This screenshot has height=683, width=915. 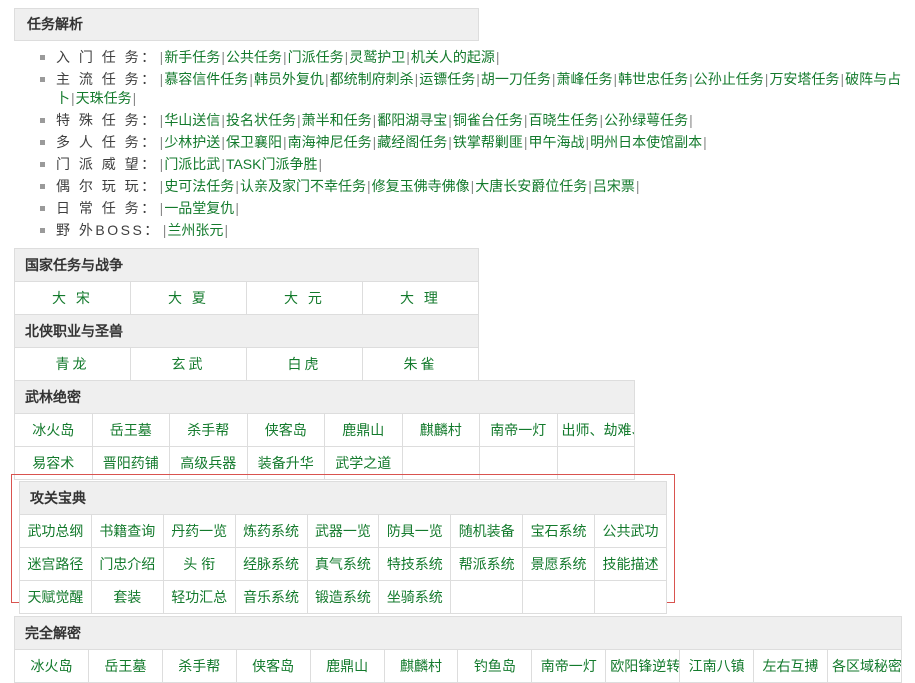 I want to click on table-cell-link: 炼药系统, so click(x=271, y=531).